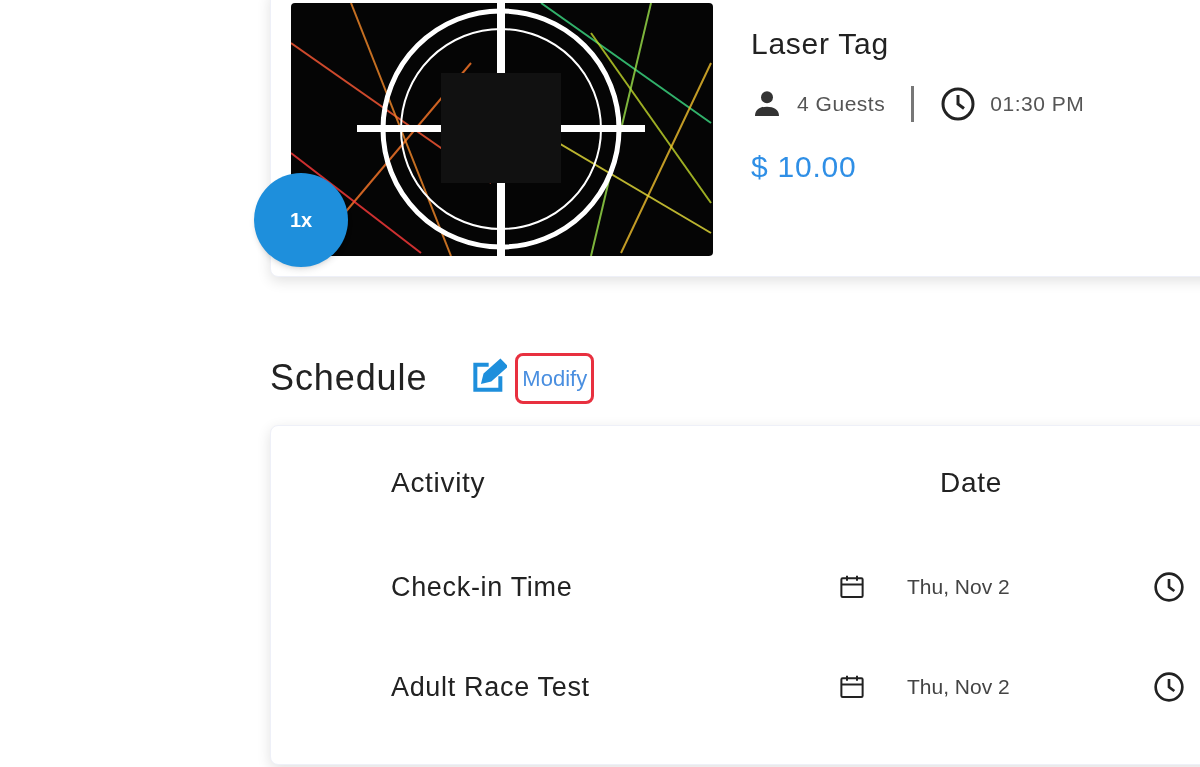 The image size is (1200, 767). Describe the element at coordinates (1037, 104) in the screenshot. I see `time-text: 01:30 PM` at that location.